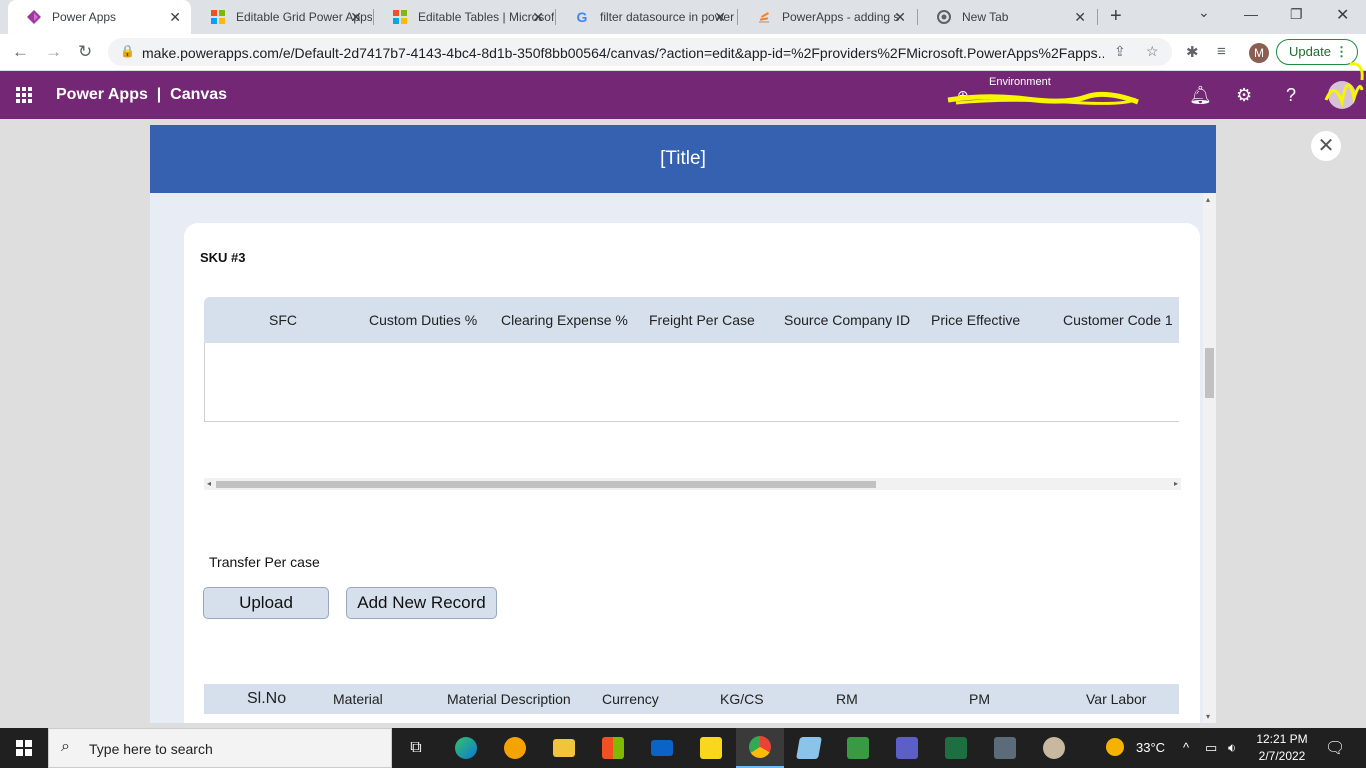  What do you see at coordinates (702, 320) in the screenshot?
I see `column-header: Freight Per Case` at bounding box center [702, 320].